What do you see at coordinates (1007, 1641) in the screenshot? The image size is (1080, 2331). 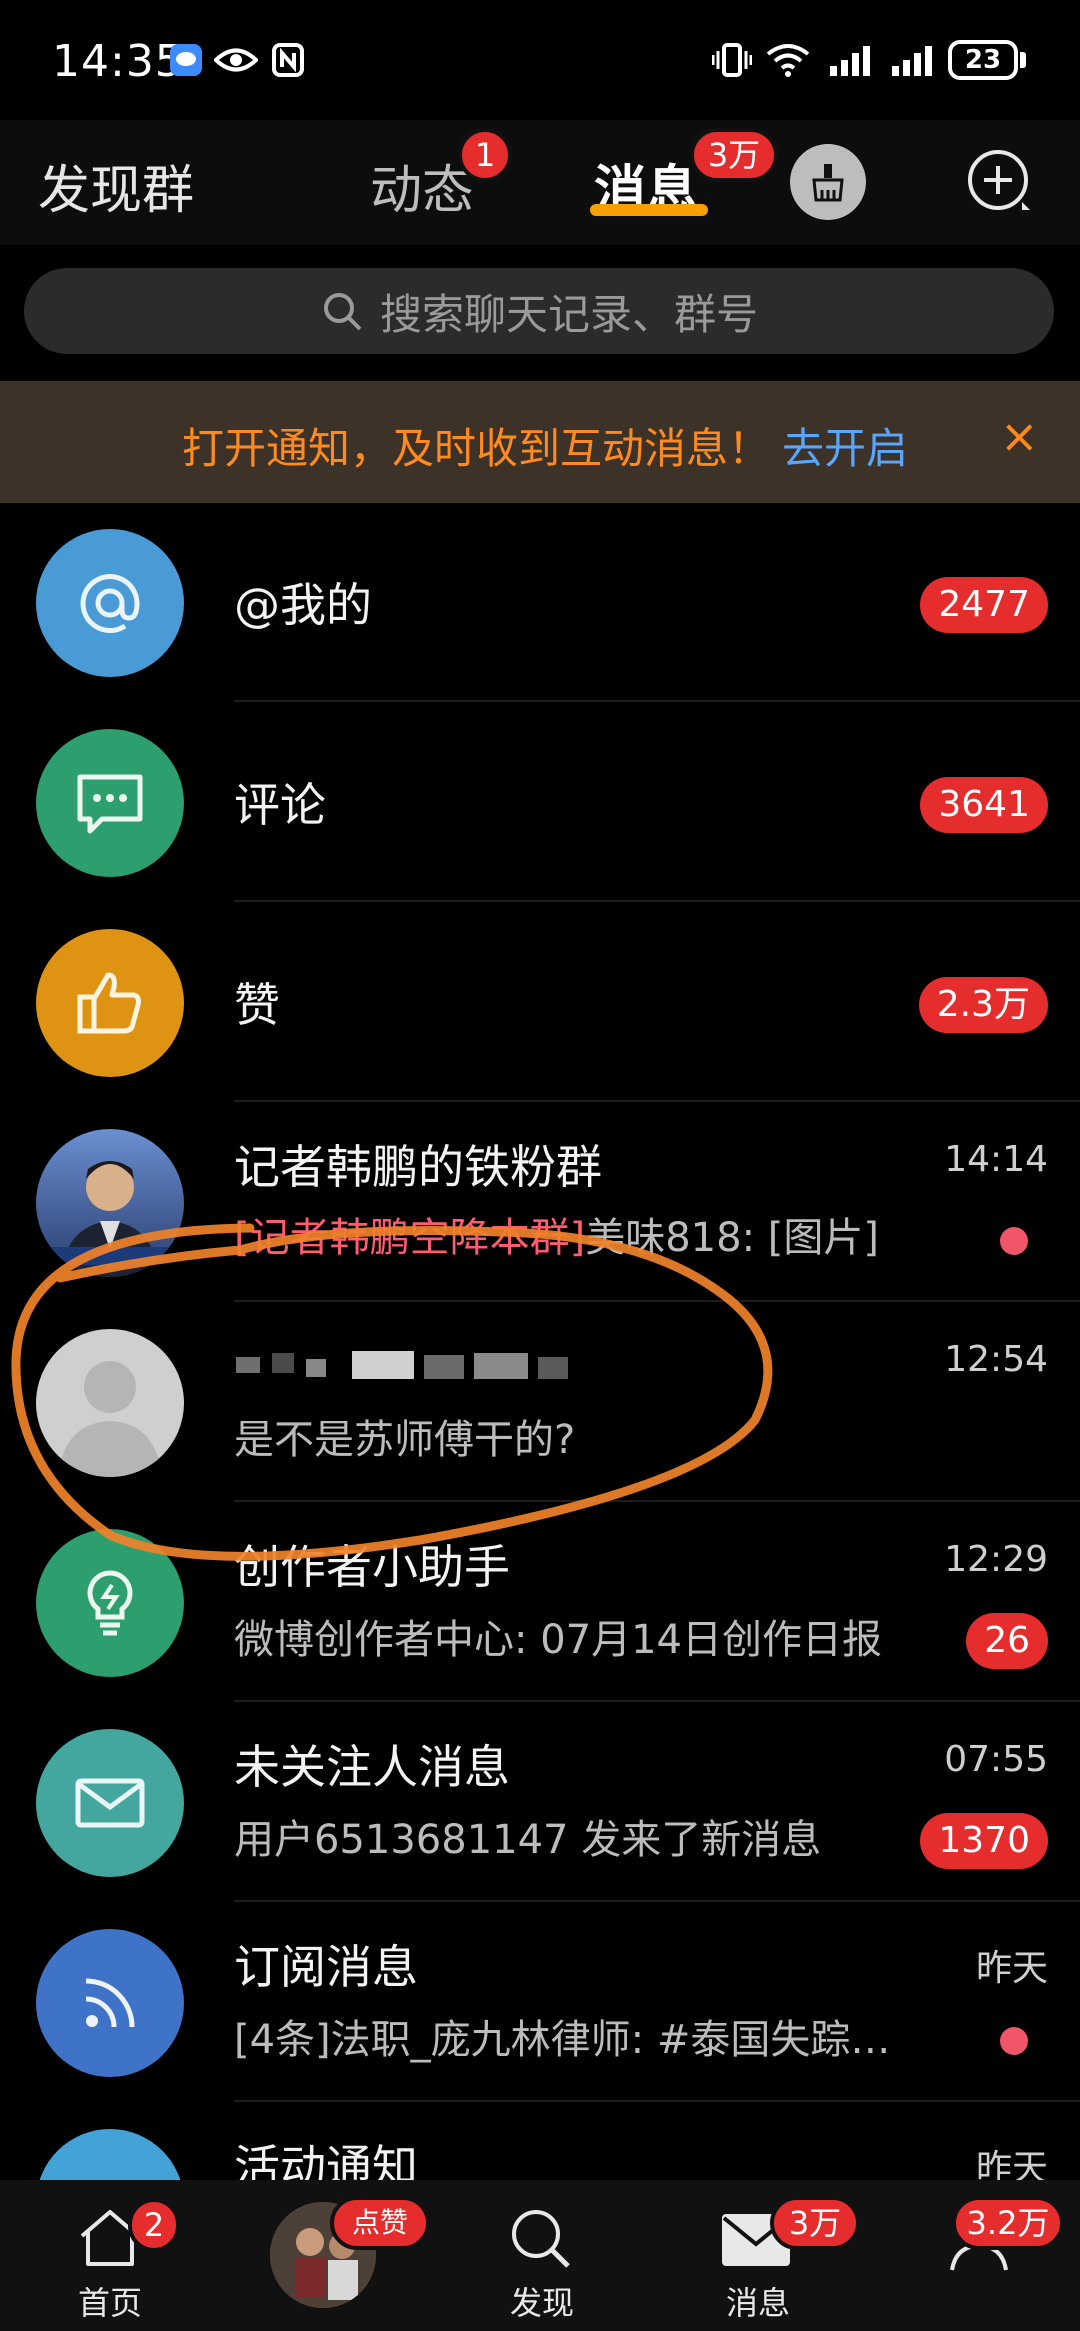 I see `unread-count: 26` at bounding box center [1007, 1641].